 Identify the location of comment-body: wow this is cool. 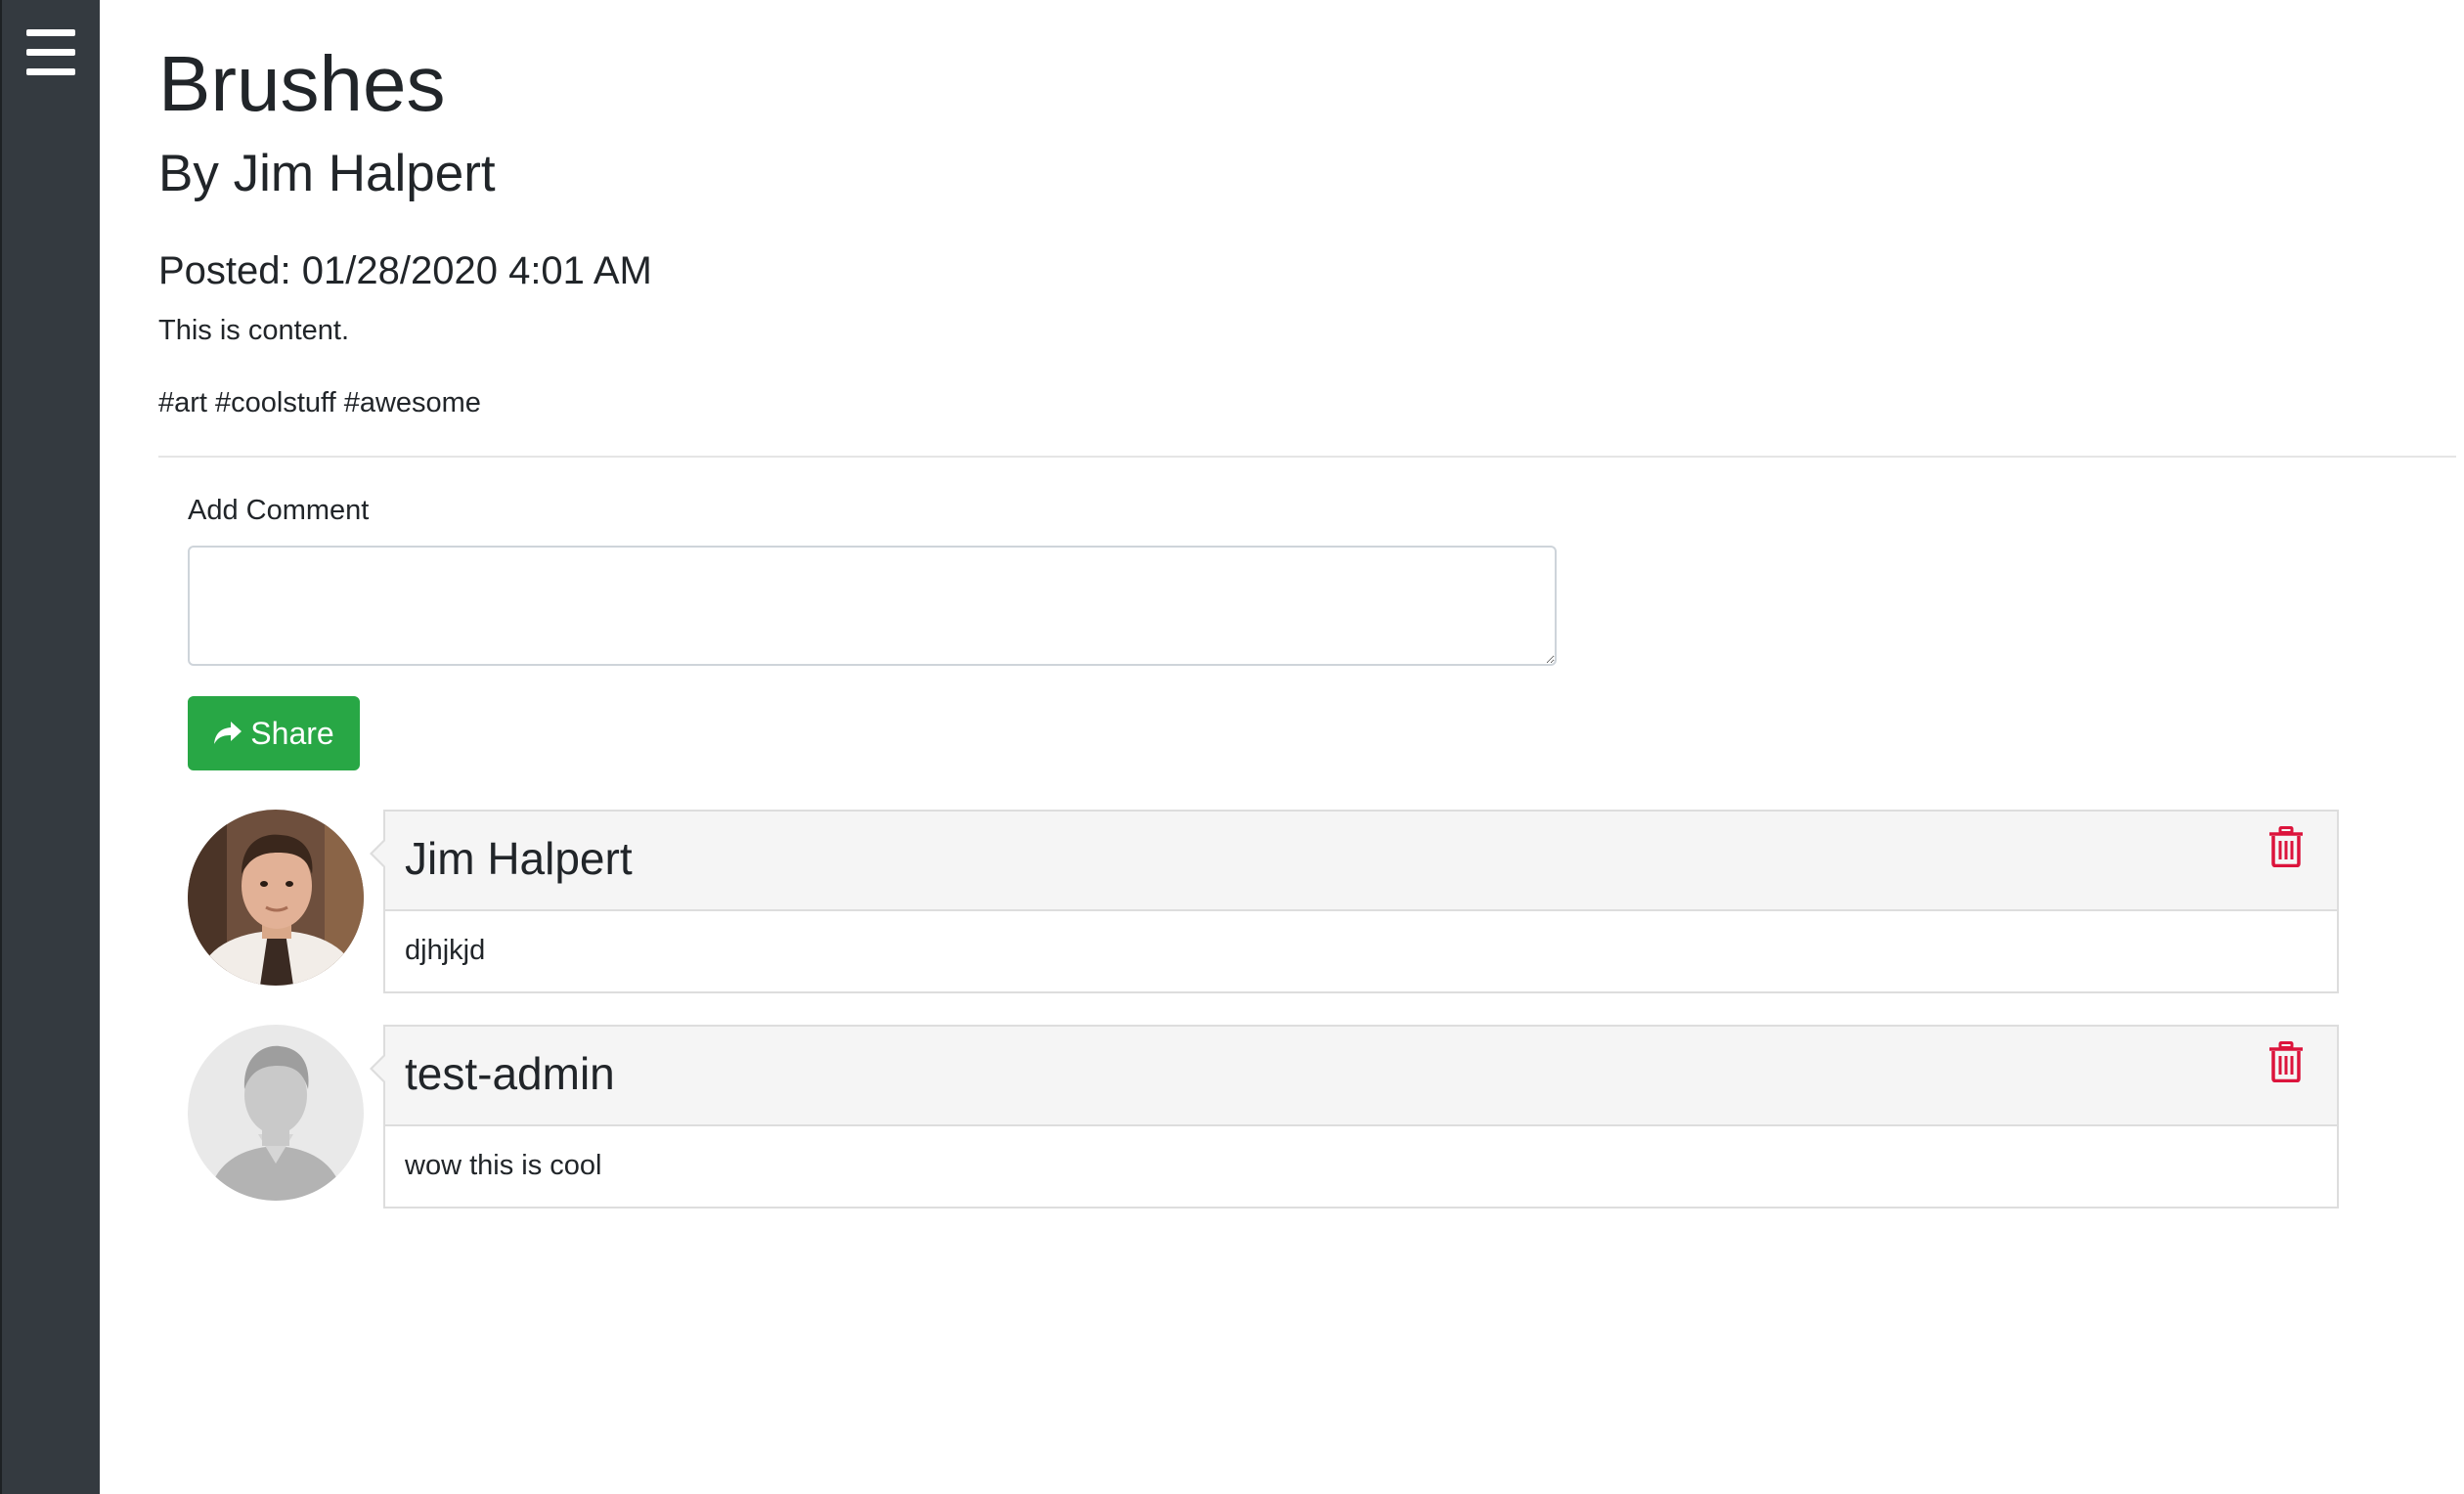
(503, 1165).